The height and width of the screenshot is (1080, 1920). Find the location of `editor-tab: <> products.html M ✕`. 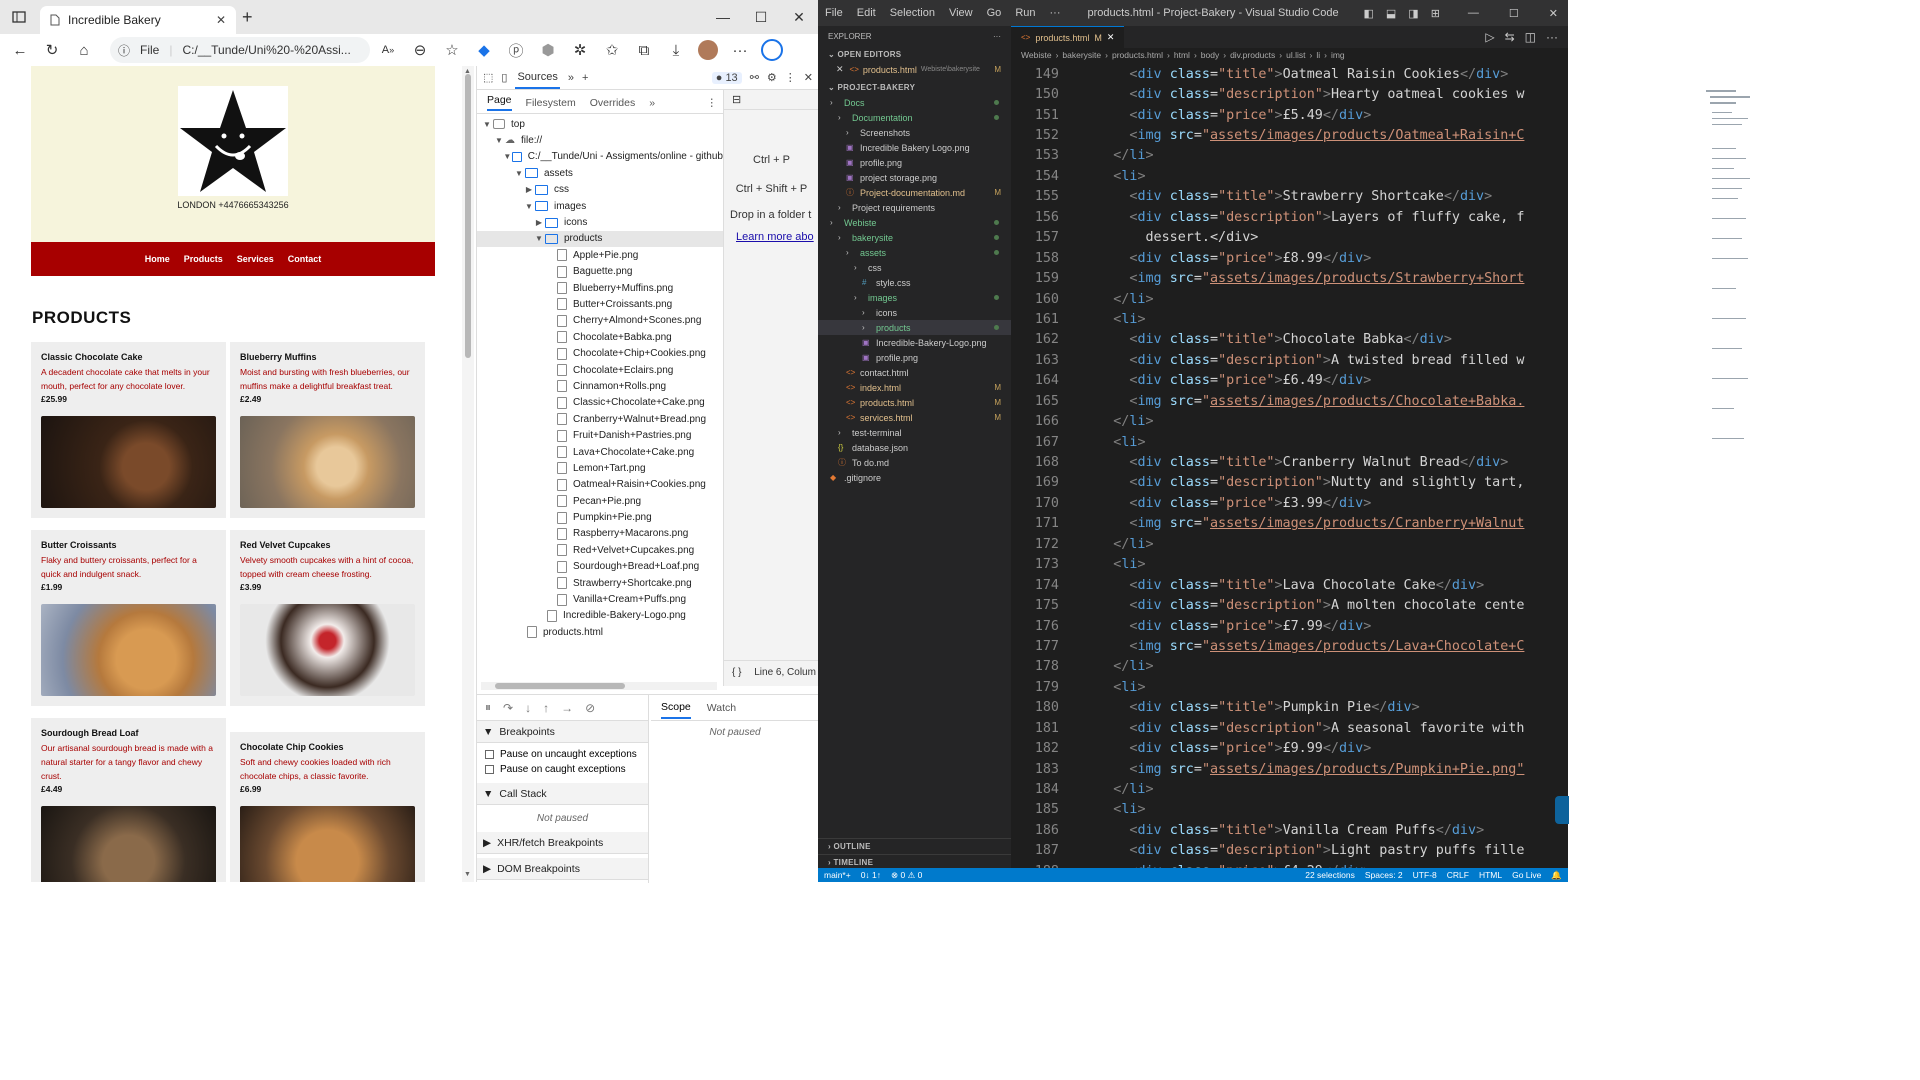

editor-tab: <> products.html M ✕ is located at coordinates (1068, 37).